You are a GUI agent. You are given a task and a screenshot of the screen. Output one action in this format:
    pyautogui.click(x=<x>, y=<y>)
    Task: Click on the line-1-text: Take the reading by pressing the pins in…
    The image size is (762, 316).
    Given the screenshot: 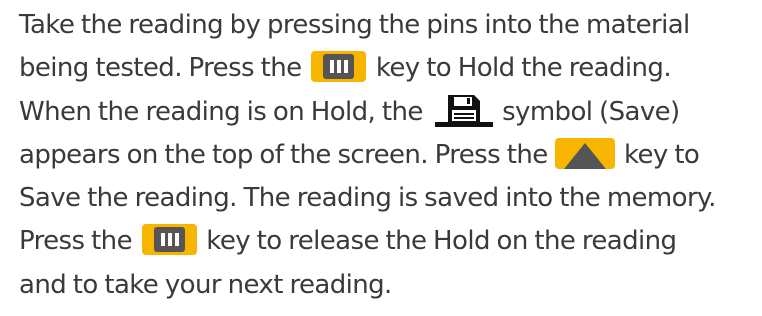 What is the action you would take?
    pyautogui.click(x=354, y=25)
    